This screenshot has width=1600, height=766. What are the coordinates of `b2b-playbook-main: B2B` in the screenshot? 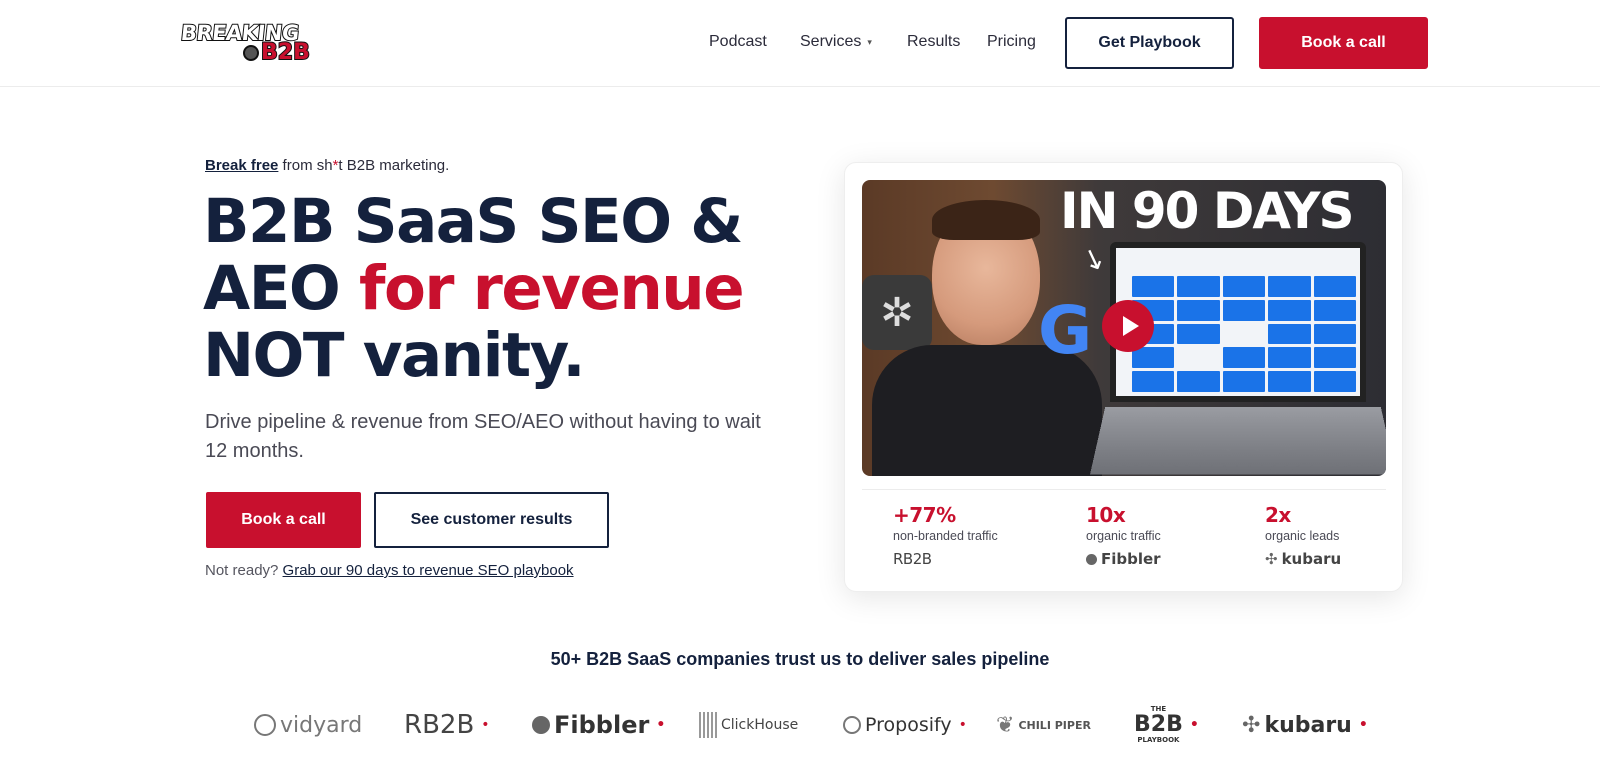 It's located at (1158, 724).